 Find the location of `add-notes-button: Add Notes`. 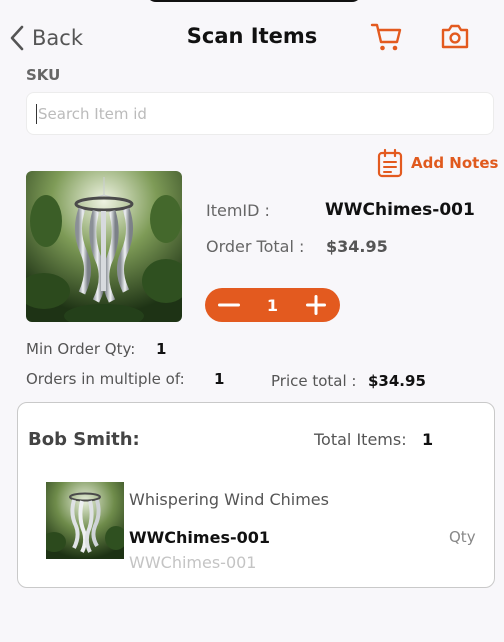

add-notes-button: Add Notes is located at coordinates (437, 163).